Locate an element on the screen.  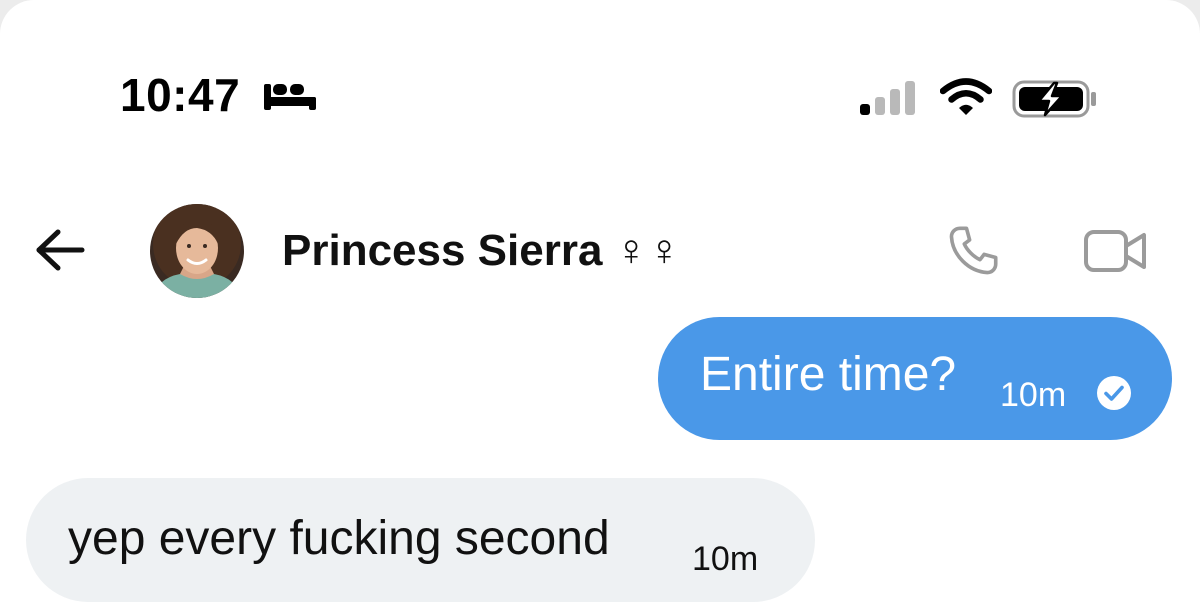
video-camera-icon is located at coordinates (1116, 251).